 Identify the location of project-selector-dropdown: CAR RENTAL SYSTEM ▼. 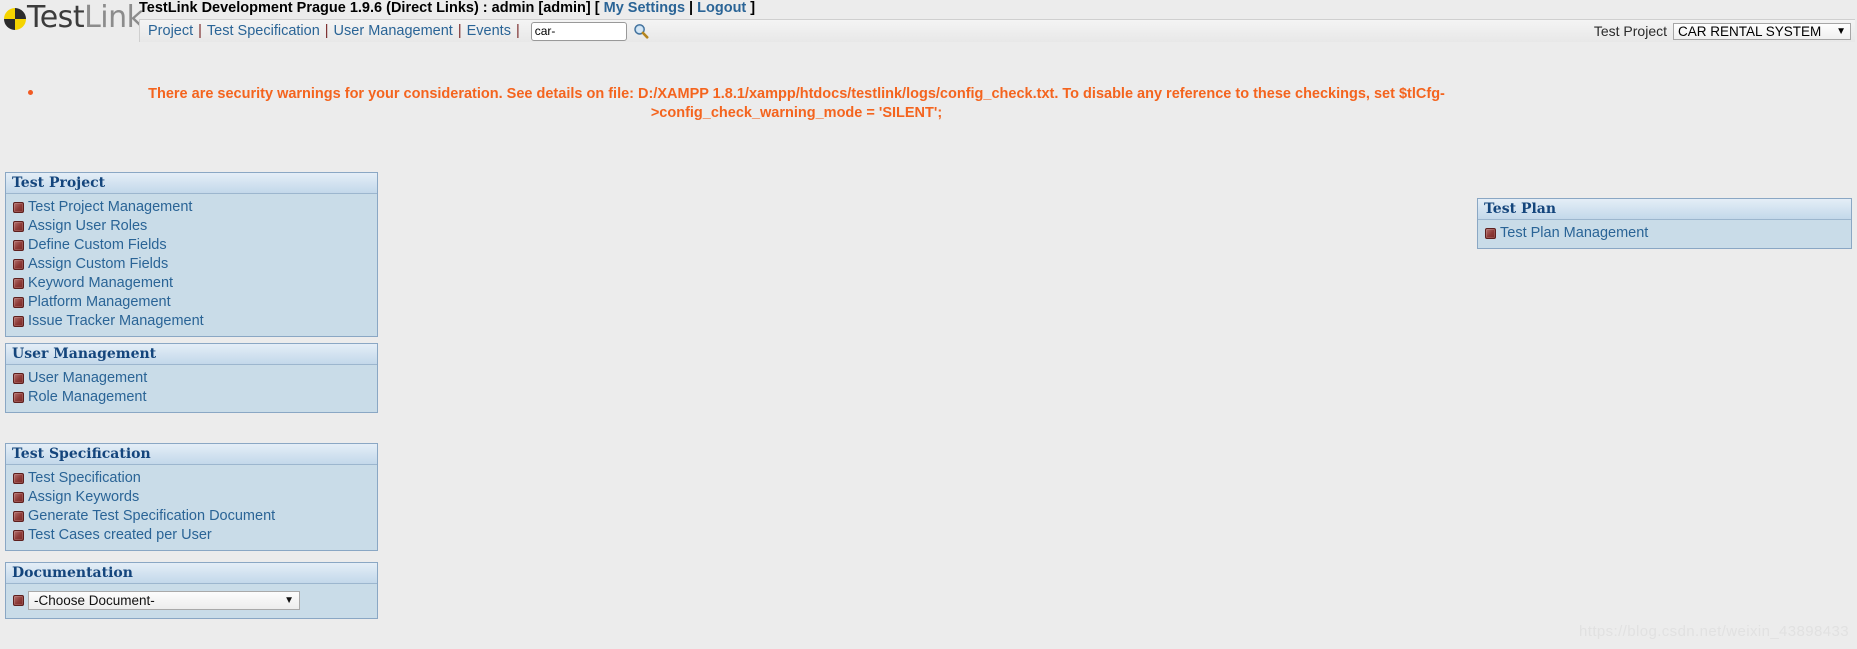
(1762, 31).